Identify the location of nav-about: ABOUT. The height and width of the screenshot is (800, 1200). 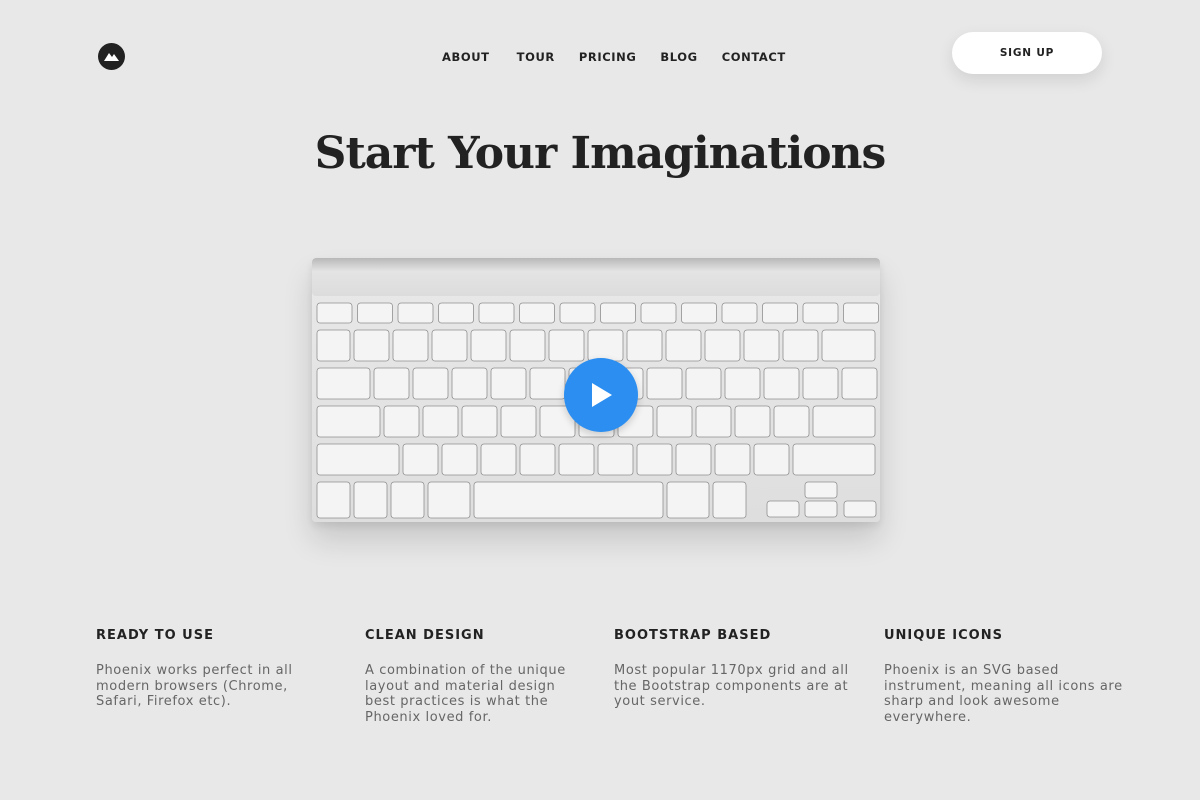
(466, 57).